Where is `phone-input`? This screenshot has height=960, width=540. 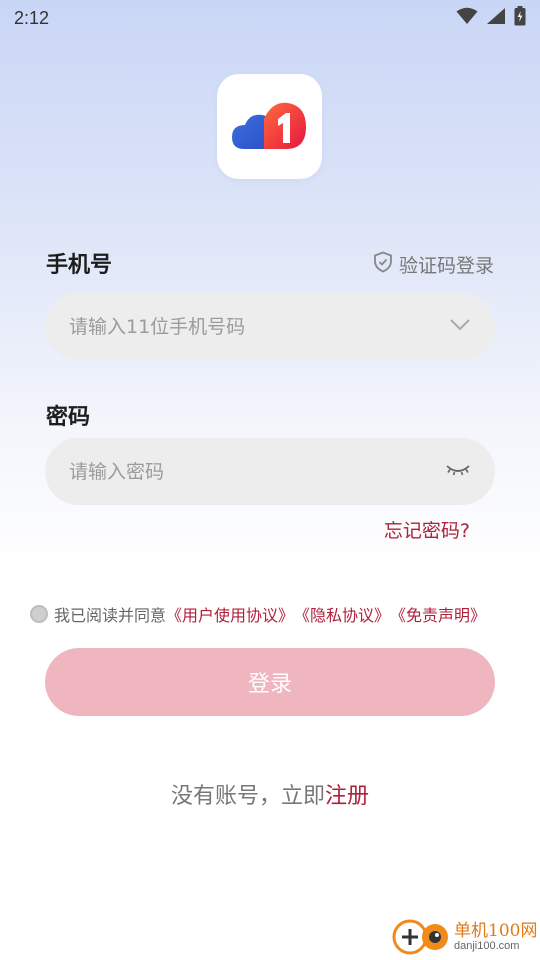
phone-input is located at coordinates (259, 326).